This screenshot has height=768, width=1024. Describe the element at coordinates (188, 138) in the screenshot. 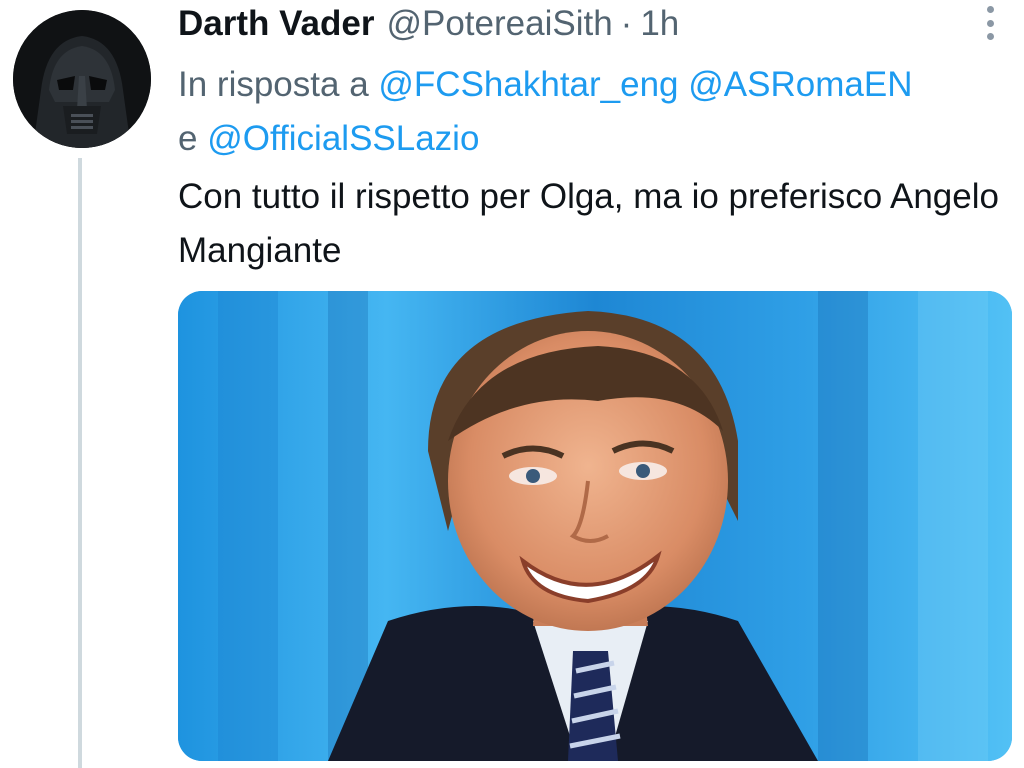

I see `mention-joiner: e` at that location.